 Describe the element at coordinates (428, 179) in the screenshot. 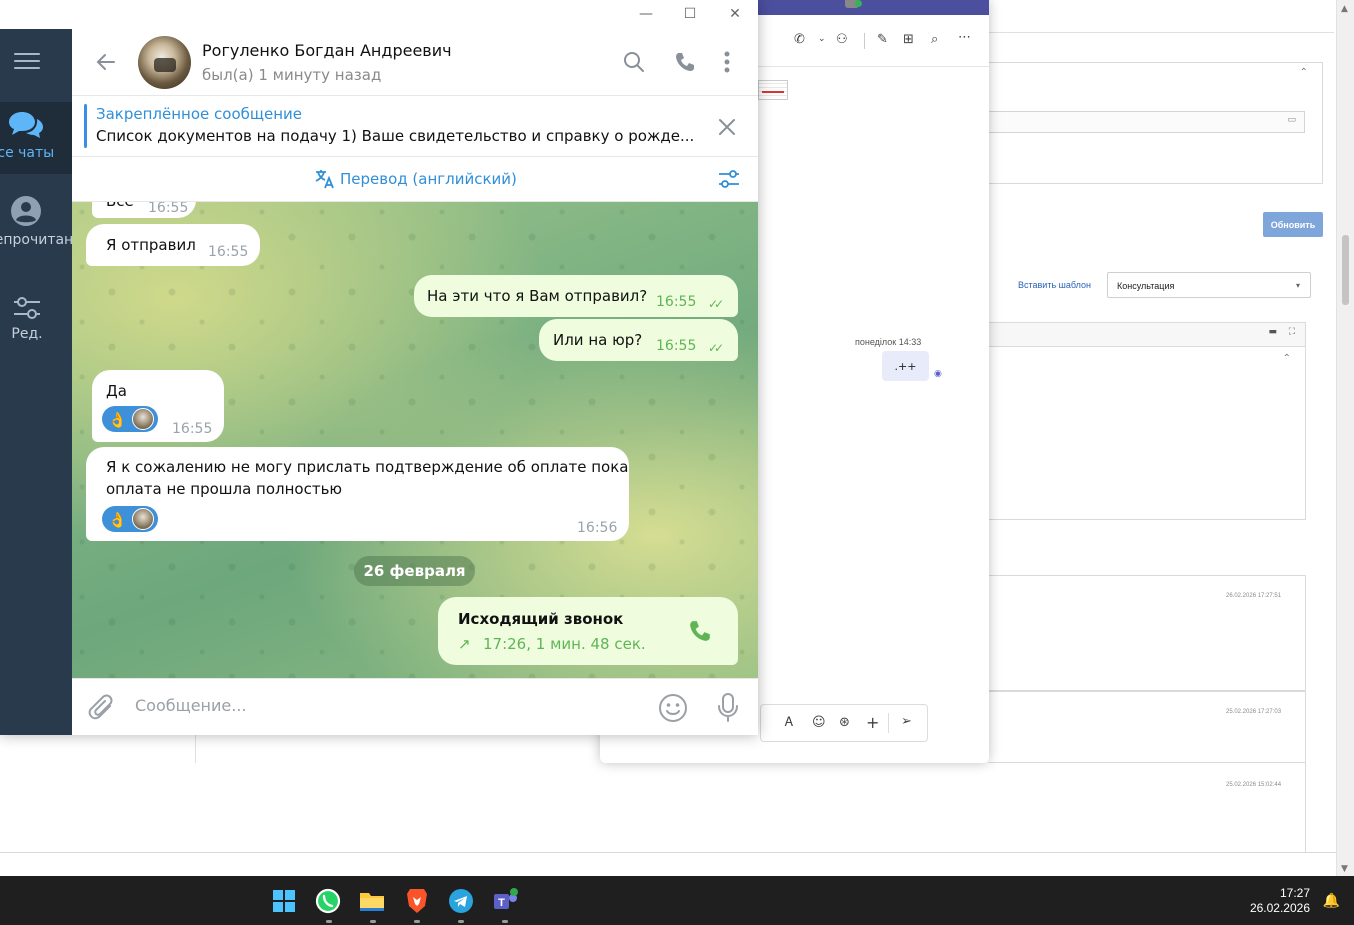

I see `translate-label: Перевод (английский)` at that location.